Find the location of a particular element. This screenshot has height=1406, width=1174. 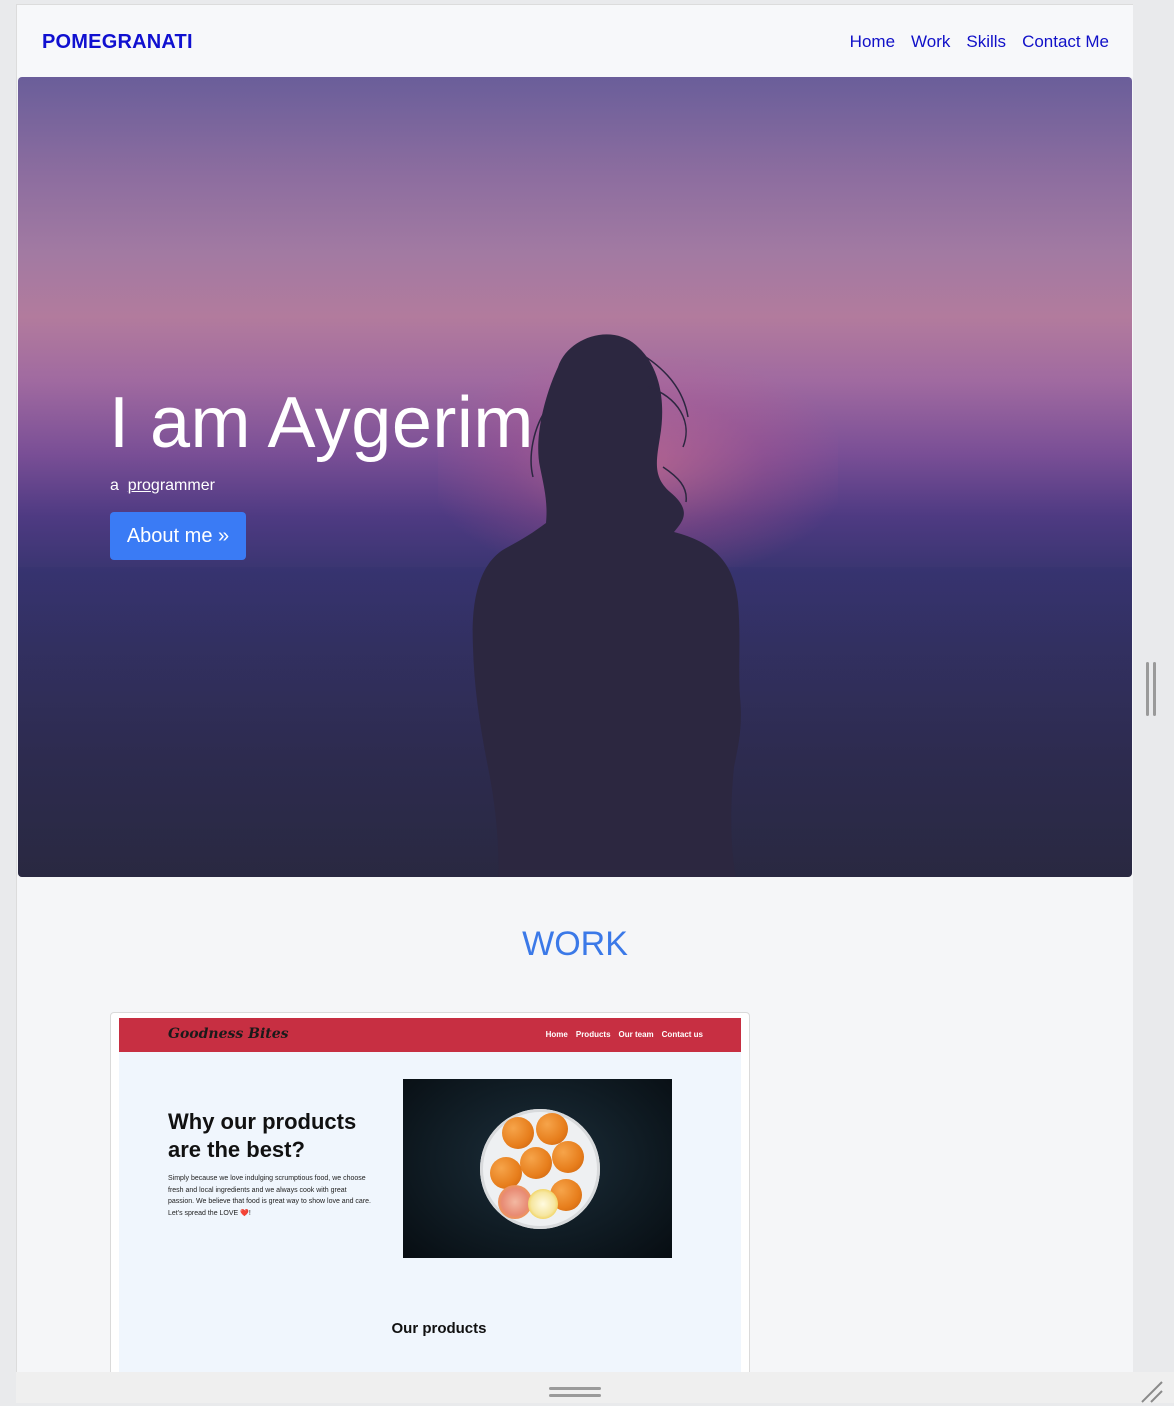

vertical-splitter-handle is located at coordinates (1152, 689).